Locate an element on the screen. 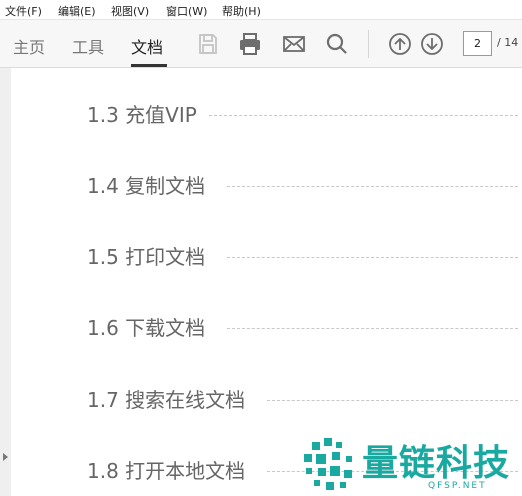 The image size is (522, 496). expand-panel-arrow-icon is located at coordinates (5, 457).